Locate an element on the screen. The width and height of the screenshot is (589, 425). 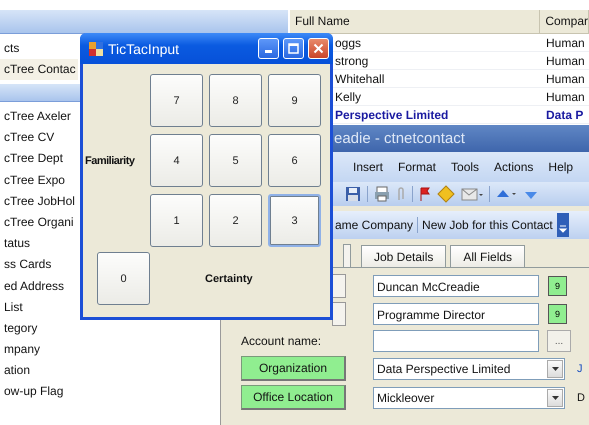
column-header: Compar is located at coordinates (564, 21).